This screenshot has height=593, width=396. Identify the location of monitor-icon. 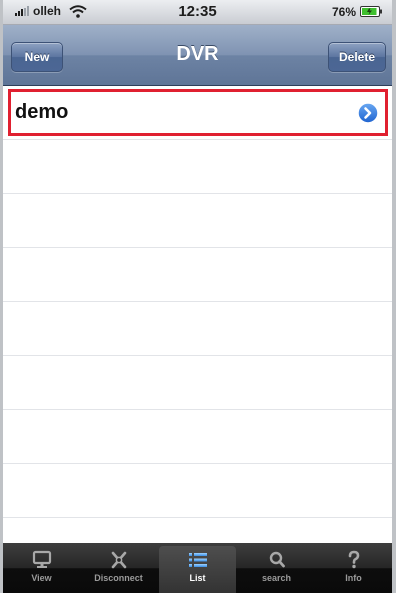
(41, 559).